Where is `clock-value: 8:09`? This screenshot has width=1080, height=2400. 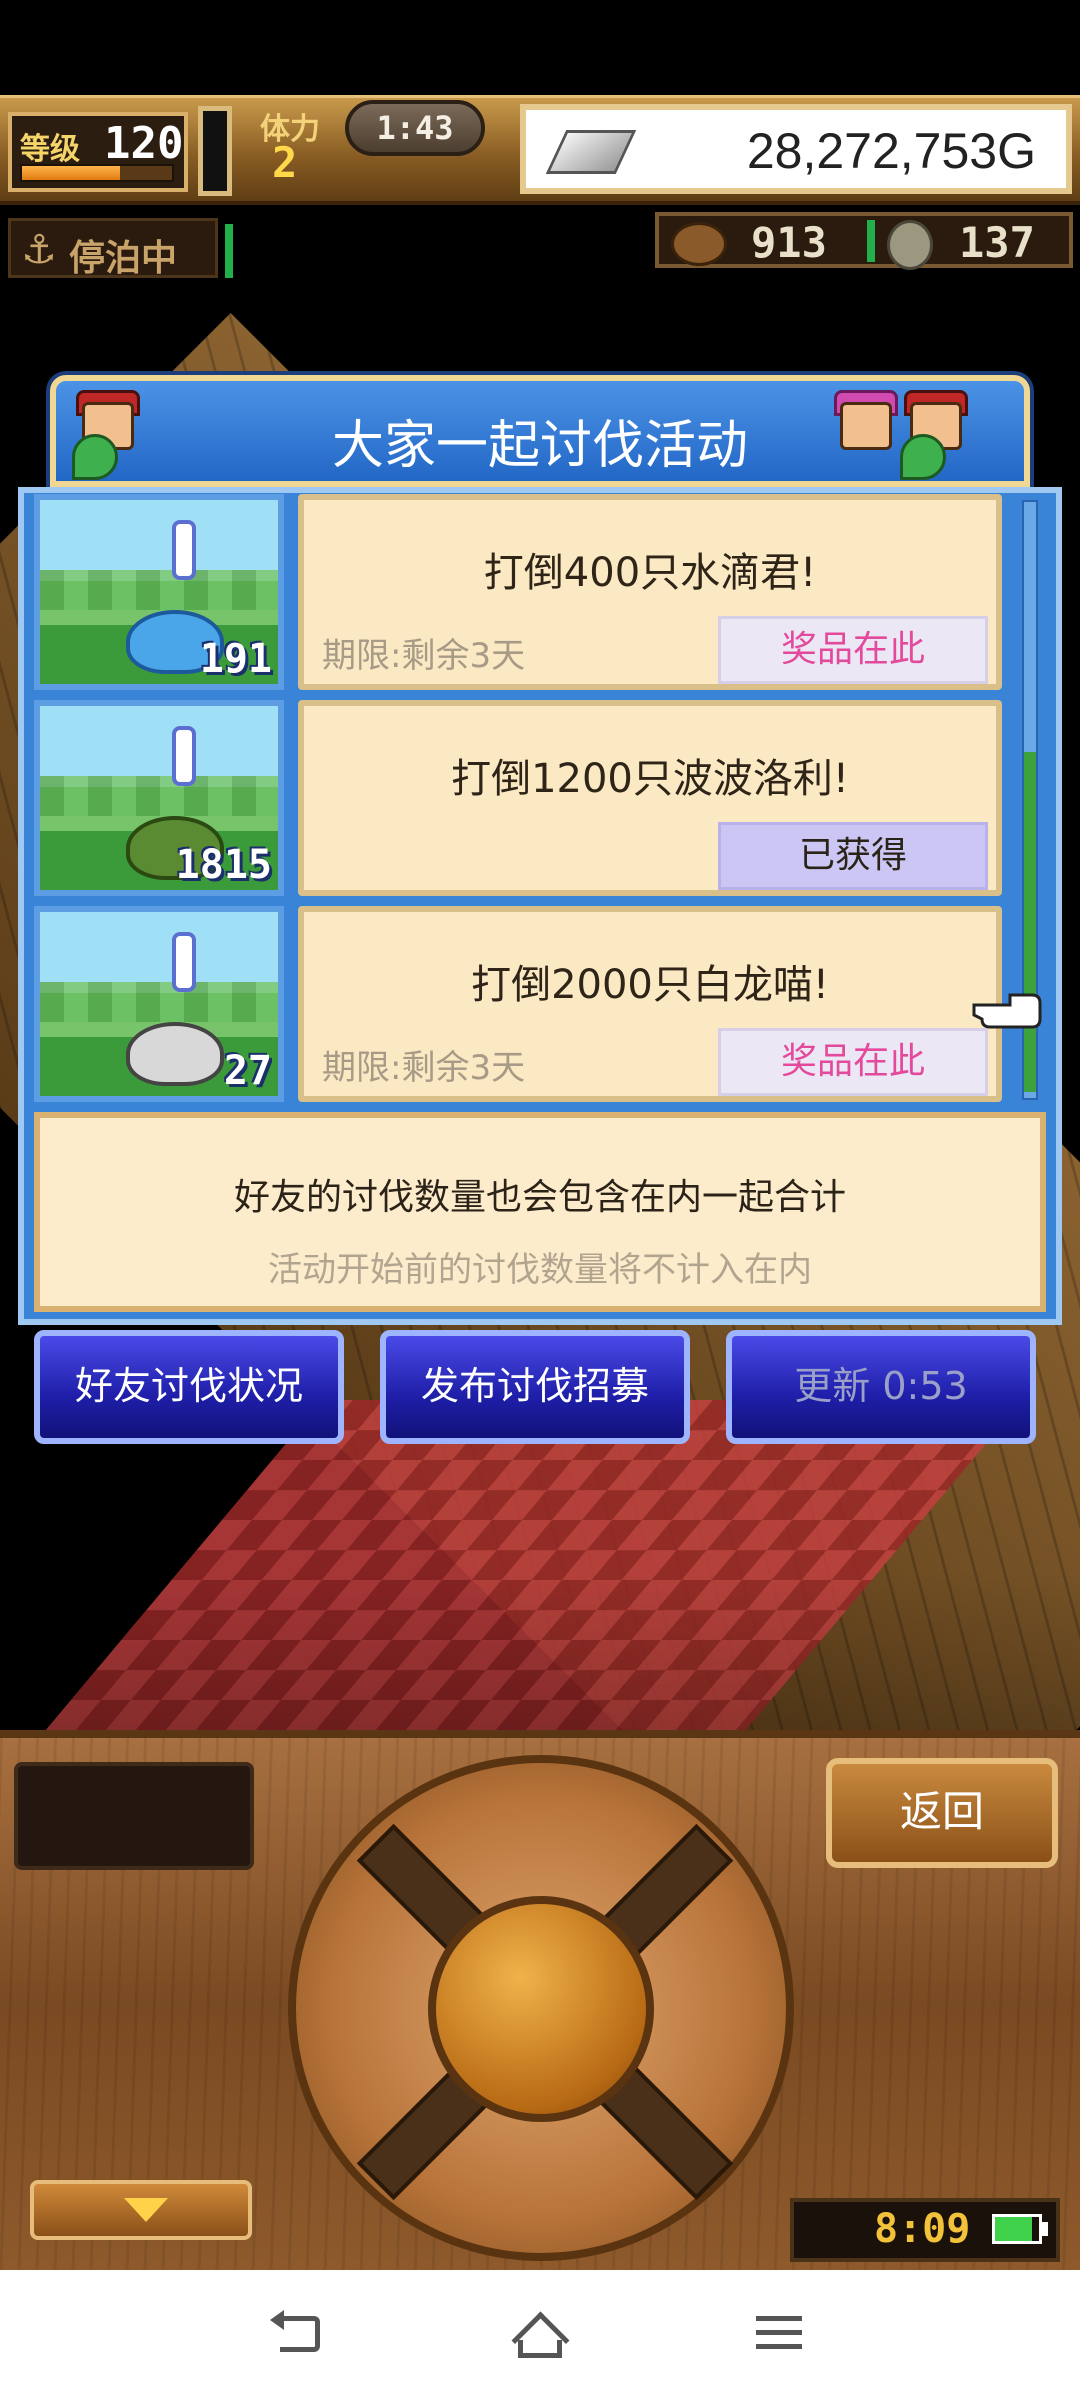 clock-value: 8:09 is located at coordinates (922, 2229).